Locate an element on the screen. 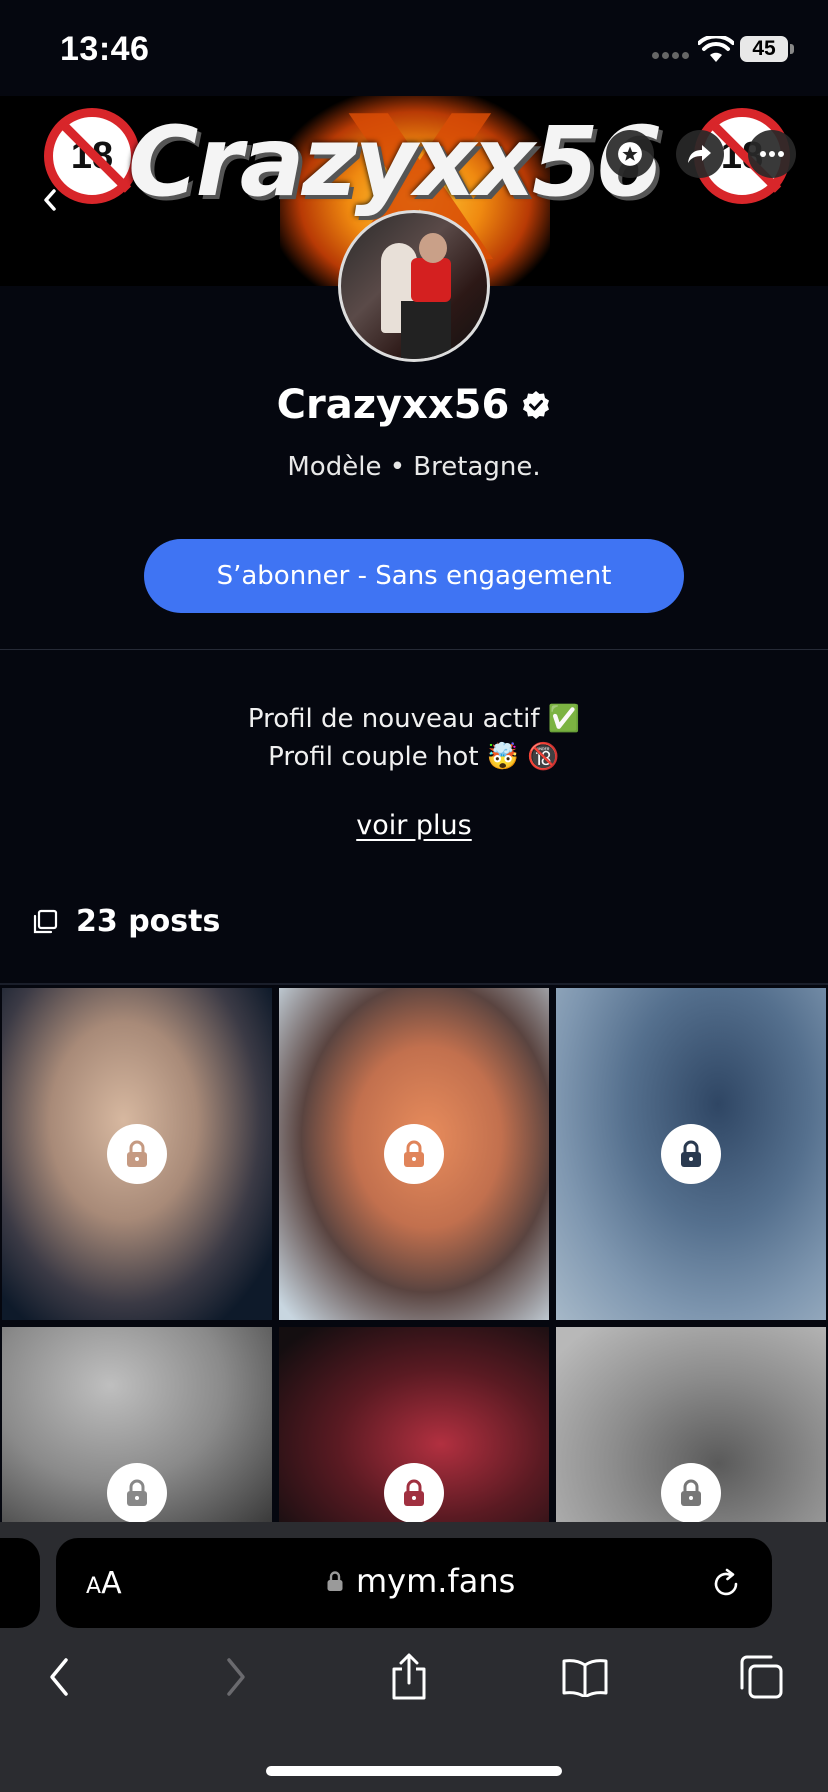  profile-name-row: Crazyxx56 is located at coordinates (414, 405).